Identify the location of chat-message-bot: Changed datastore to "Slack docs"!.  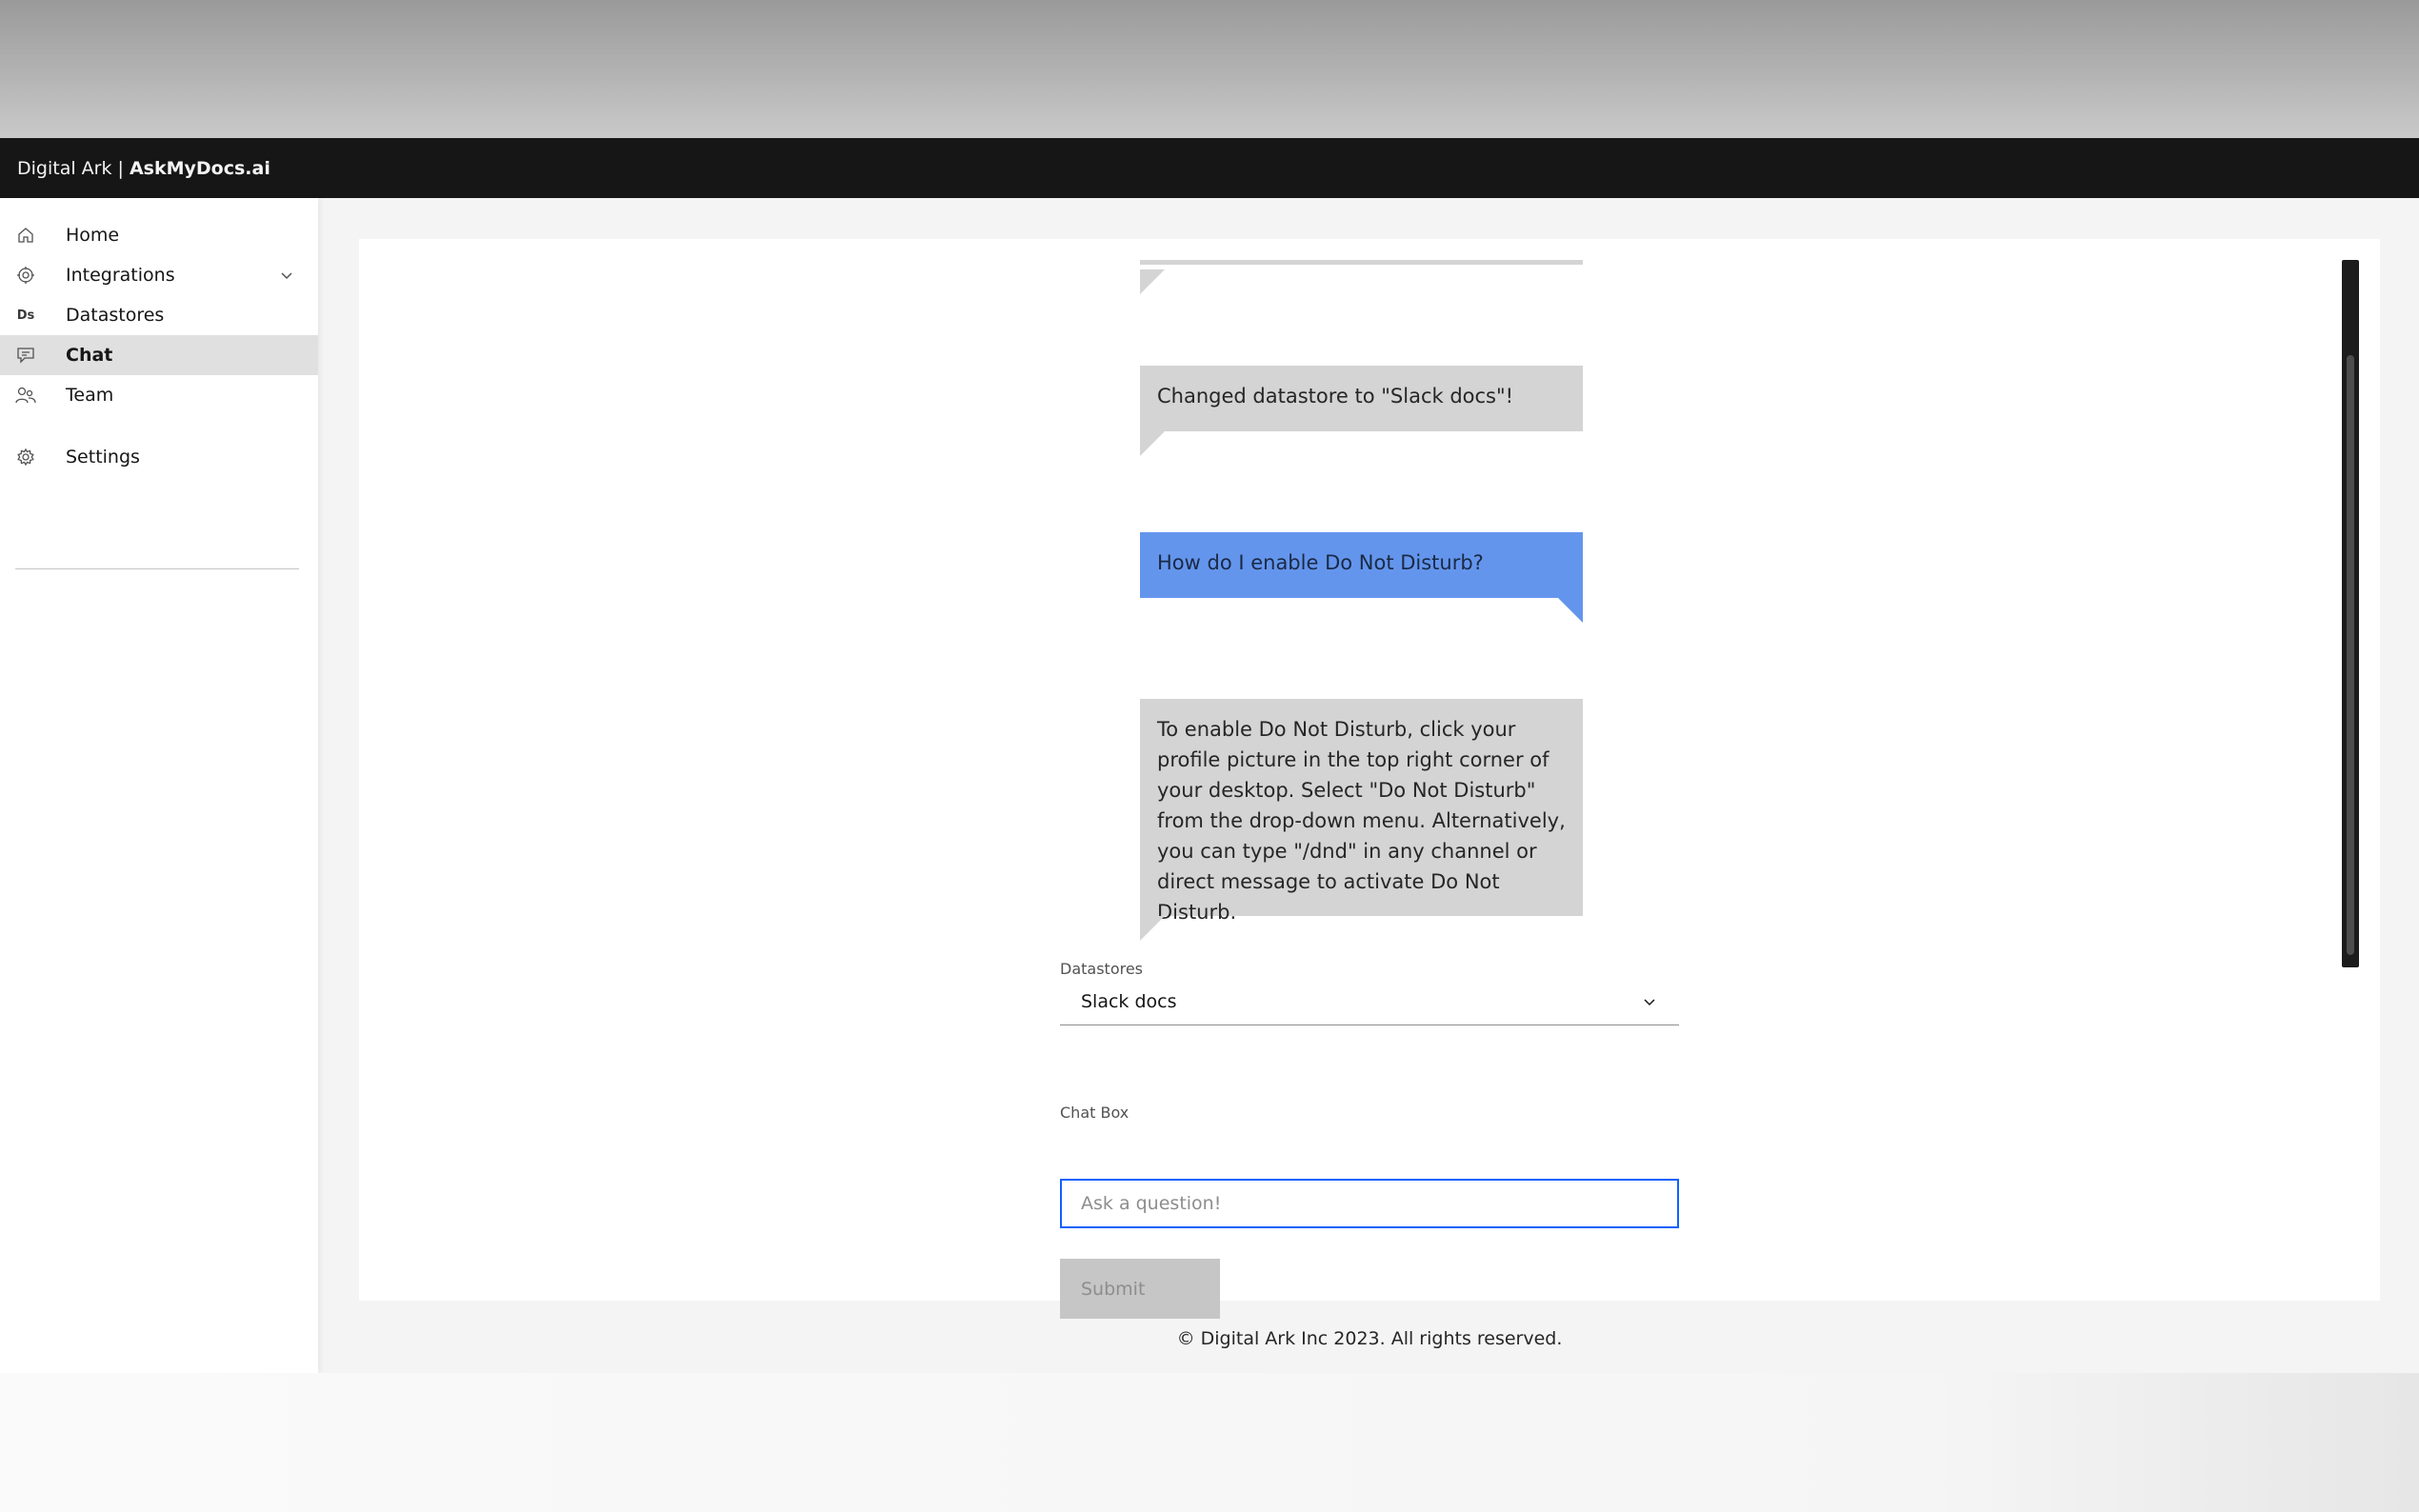
(1361, 411).